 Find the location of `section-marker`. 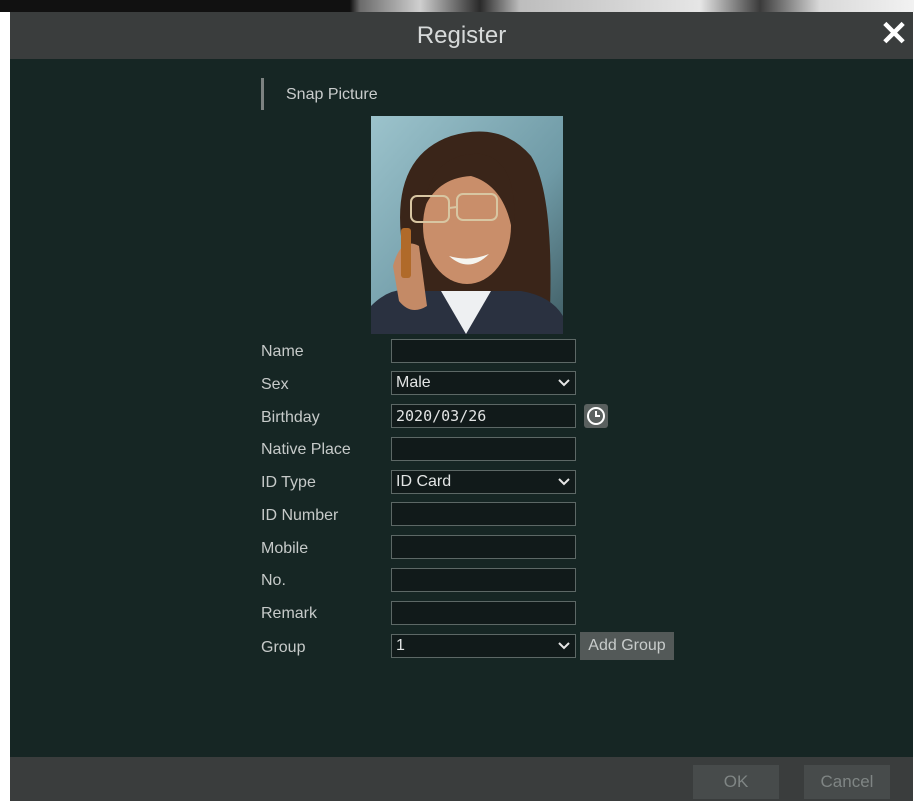

section-marker is located at coordinates (262, 94).